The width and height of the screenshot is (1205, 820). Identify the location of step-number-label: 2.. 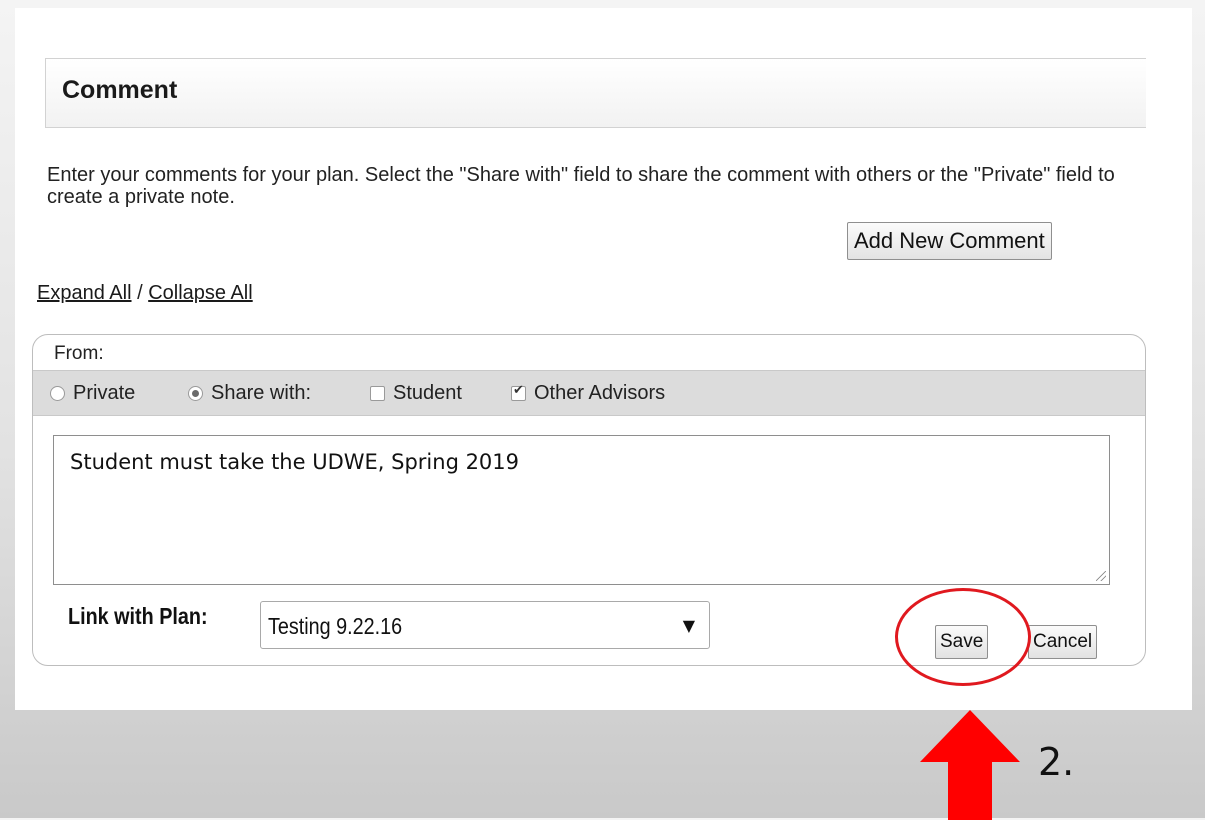
(1056, 762).